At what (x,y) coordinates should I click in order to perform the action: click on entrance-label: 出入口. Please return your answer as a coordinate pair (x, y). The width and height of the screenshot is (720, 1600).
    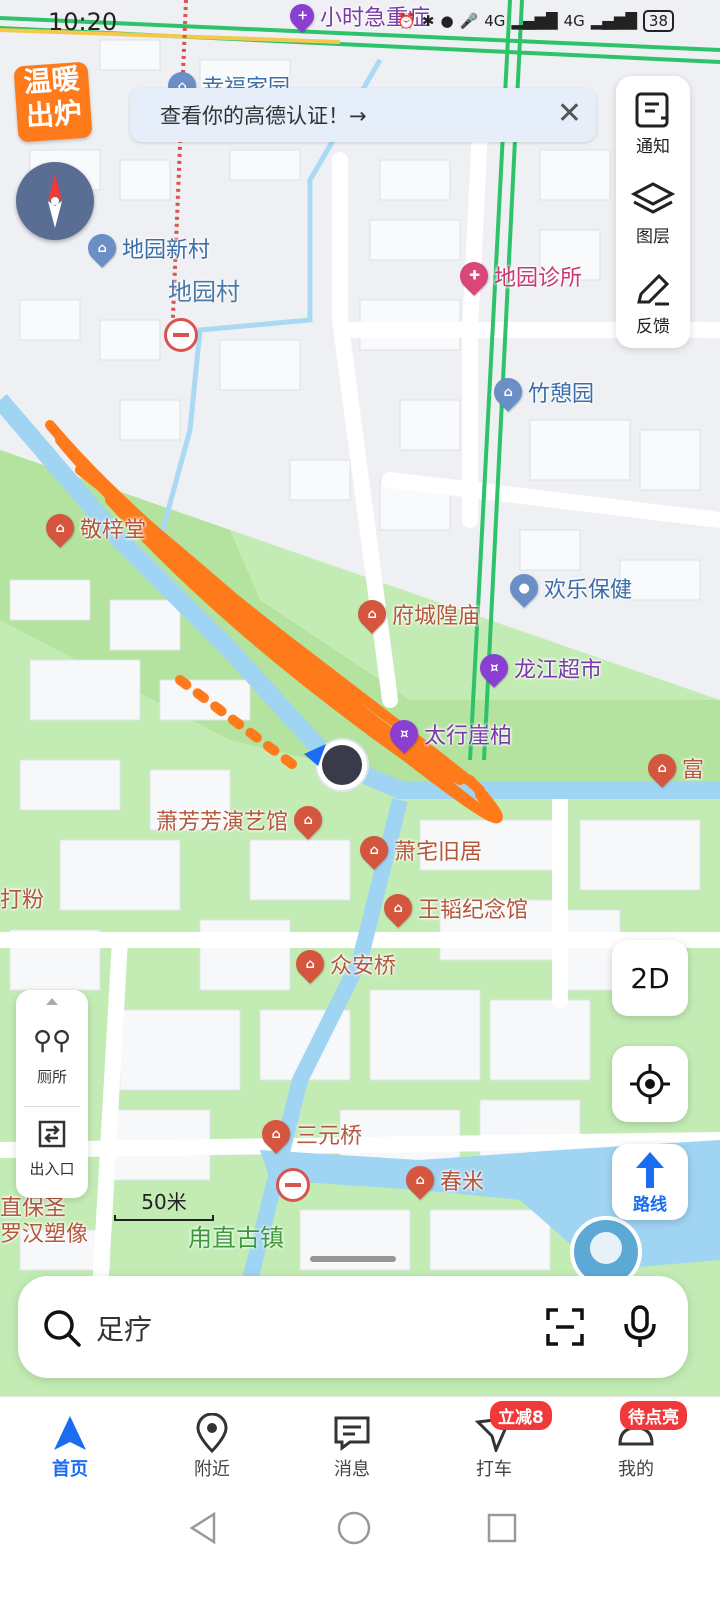
    Looking at the image, I should click on (52, 1169).